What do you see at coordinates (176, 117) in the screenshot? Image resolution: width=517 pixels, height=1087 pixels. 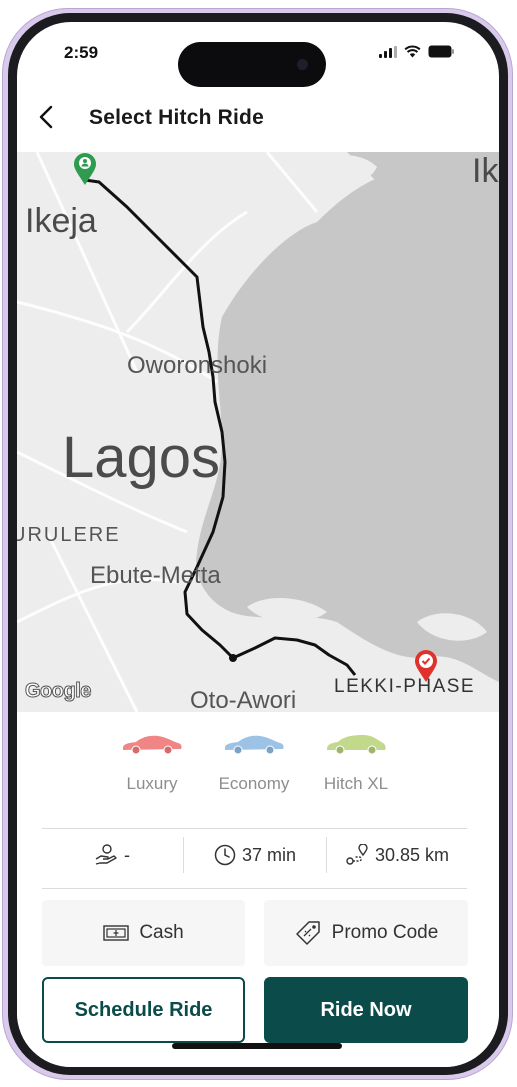 I see `page-title: Select Hitch Ride` at bounding box center [176, 117].